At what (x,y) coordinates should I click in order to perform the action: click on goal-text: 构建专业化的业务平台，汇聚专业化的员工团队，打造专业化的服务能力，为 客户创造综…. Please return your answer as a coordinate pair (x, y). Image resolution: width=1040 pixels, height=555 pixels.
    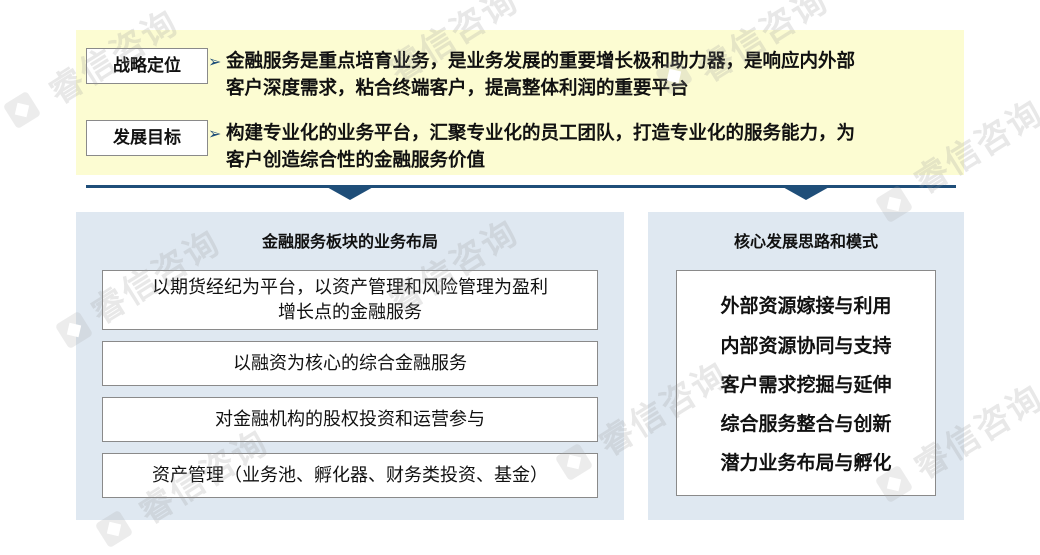
    Looking at the image, I should click on (591, 147).